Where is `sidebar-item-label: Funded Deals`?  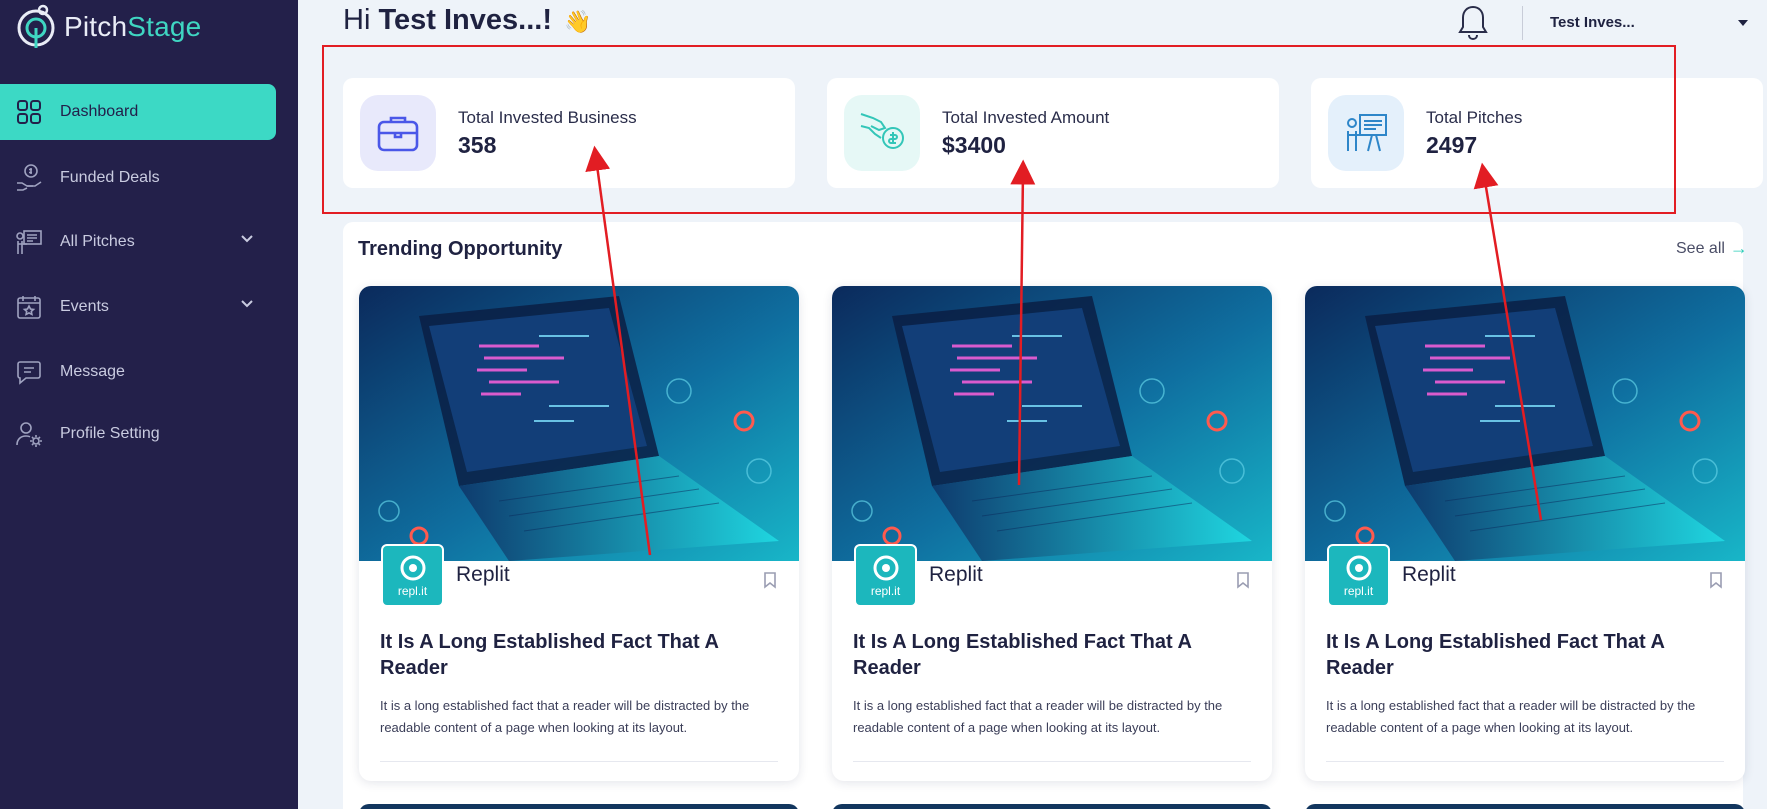
sidebar-item-label: Funded Deals is located at coordinates (110, 177).